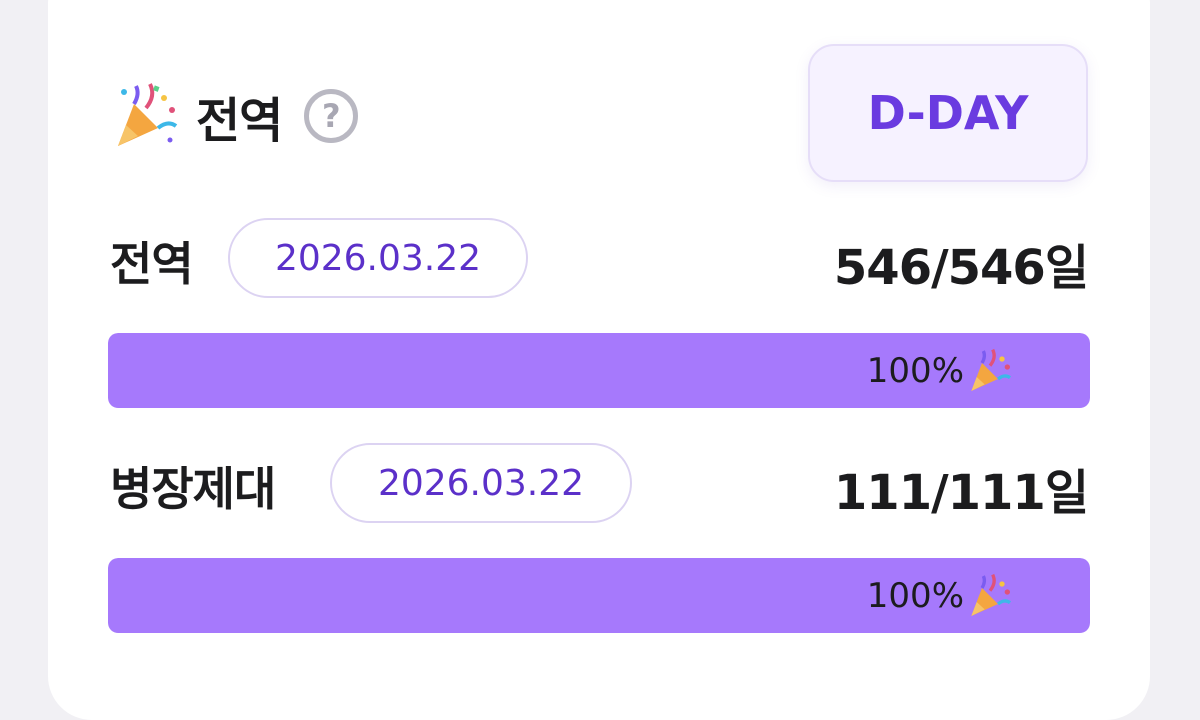  Describe the element at coordinates (152, 264) in the screenshot. I see `row-label-discharge: 전역` at that location.